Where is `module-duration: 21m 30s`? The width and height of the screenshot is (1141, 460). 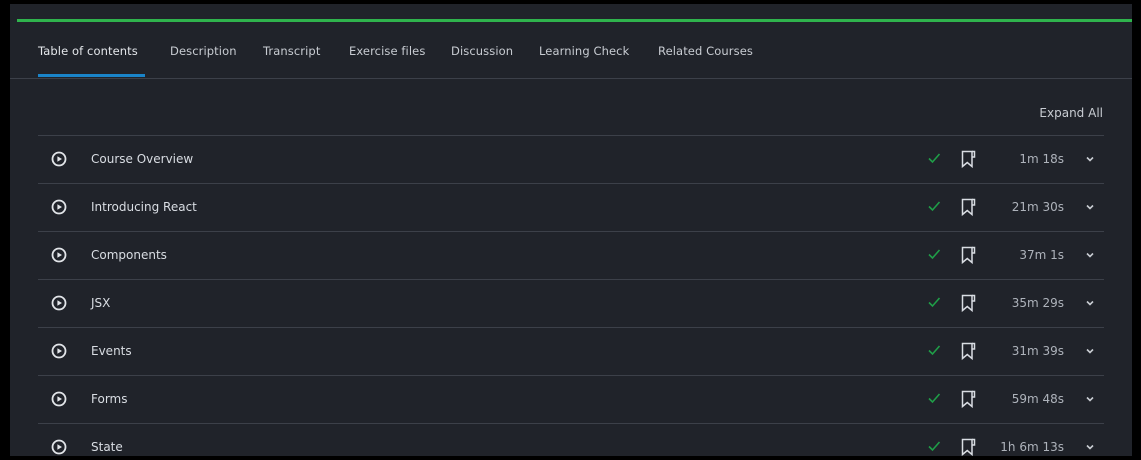
module-duration: 21m 30s is located at coordinates (1037, 207).